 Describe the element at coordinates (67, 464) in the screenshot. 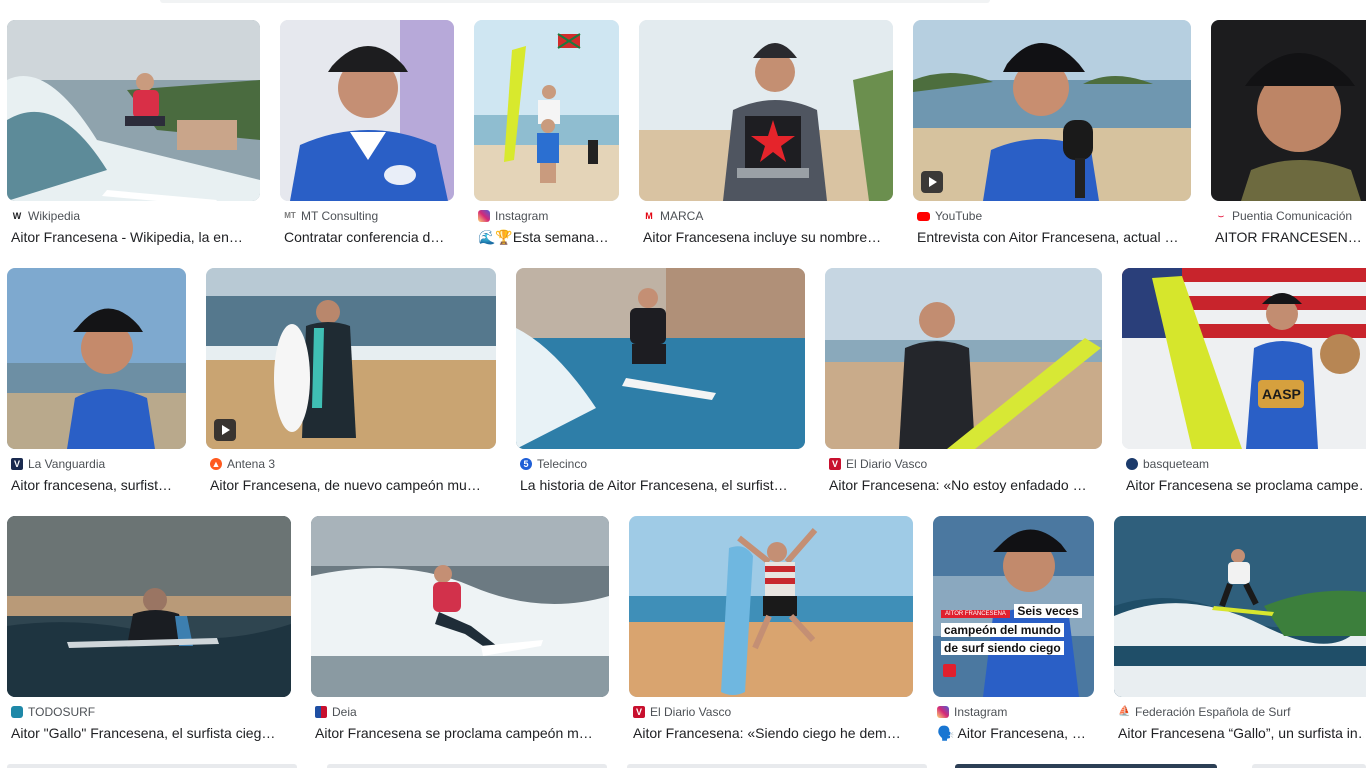

I see `source-name: La Vanguardia` at that location.